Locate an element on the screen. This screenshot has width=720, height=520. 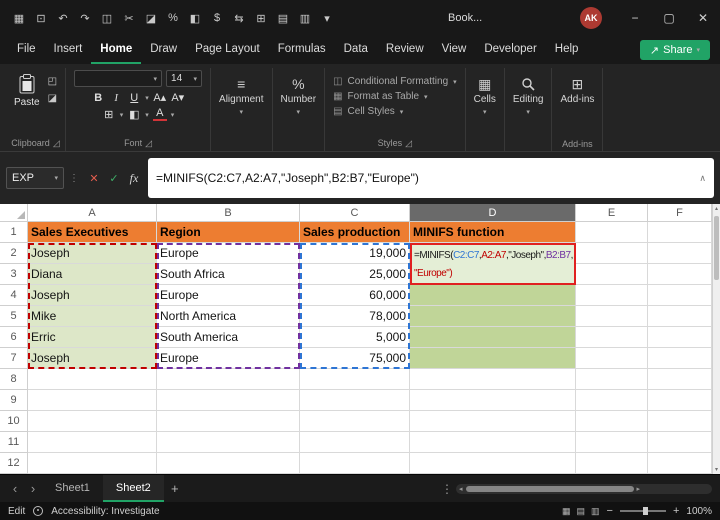
cell-C1: Sales production is located at coordinates (355, 232).